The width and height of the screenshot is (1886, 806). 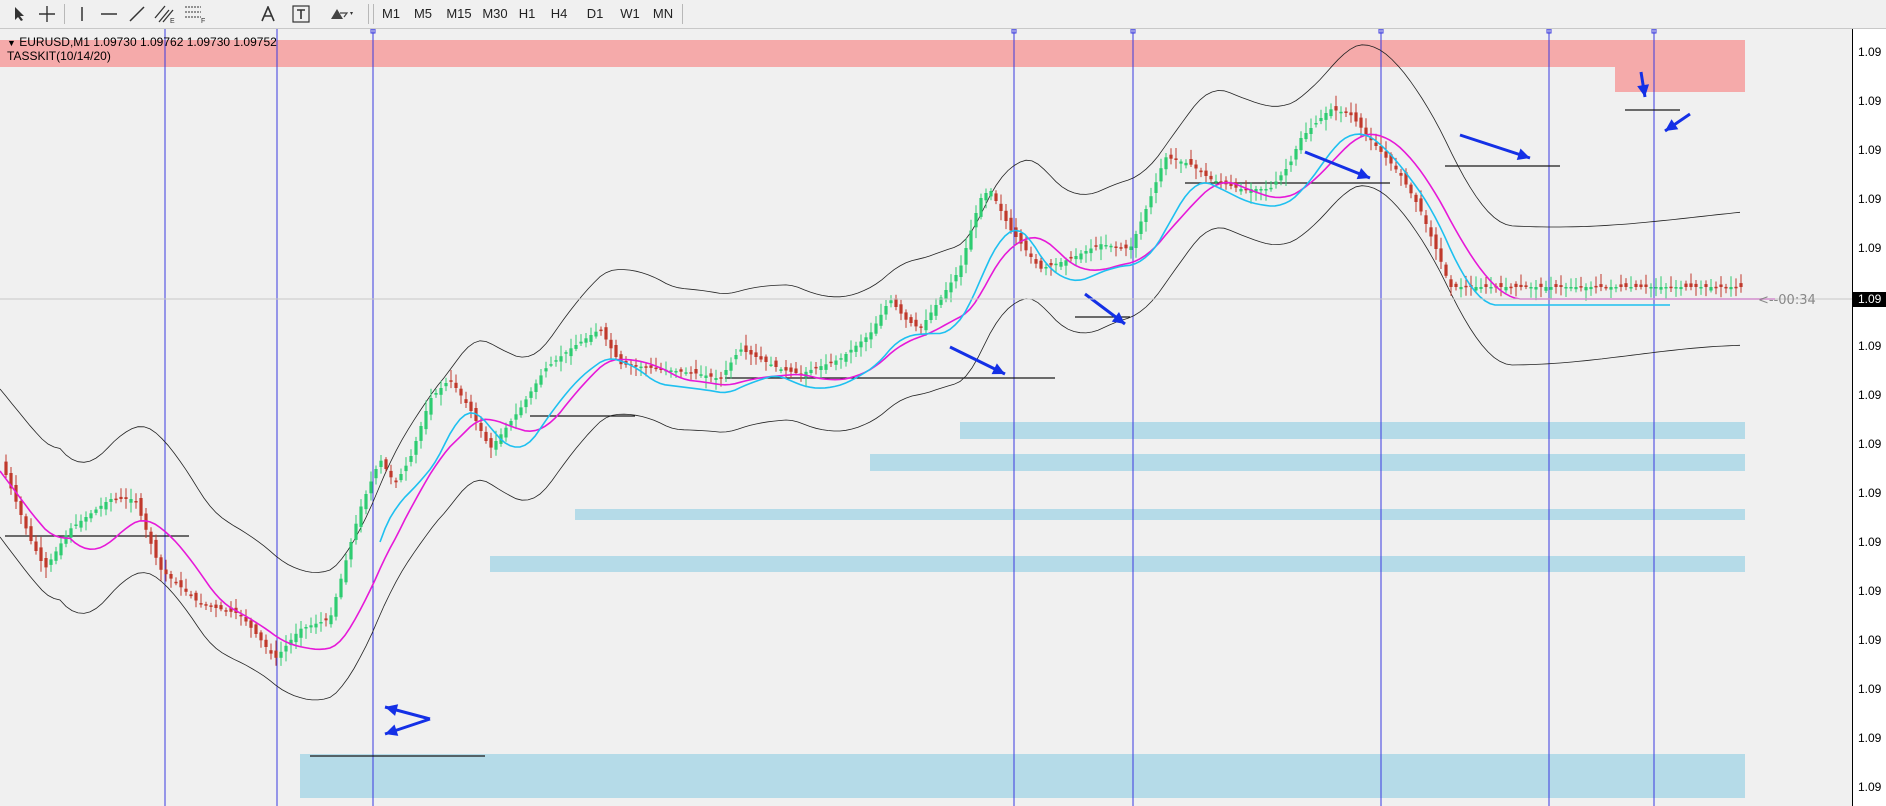 What do you see at coordinates (495, 14) in the screenshot?
I see `timeframe-m30-button: M30` at bounding box center [495, 14].